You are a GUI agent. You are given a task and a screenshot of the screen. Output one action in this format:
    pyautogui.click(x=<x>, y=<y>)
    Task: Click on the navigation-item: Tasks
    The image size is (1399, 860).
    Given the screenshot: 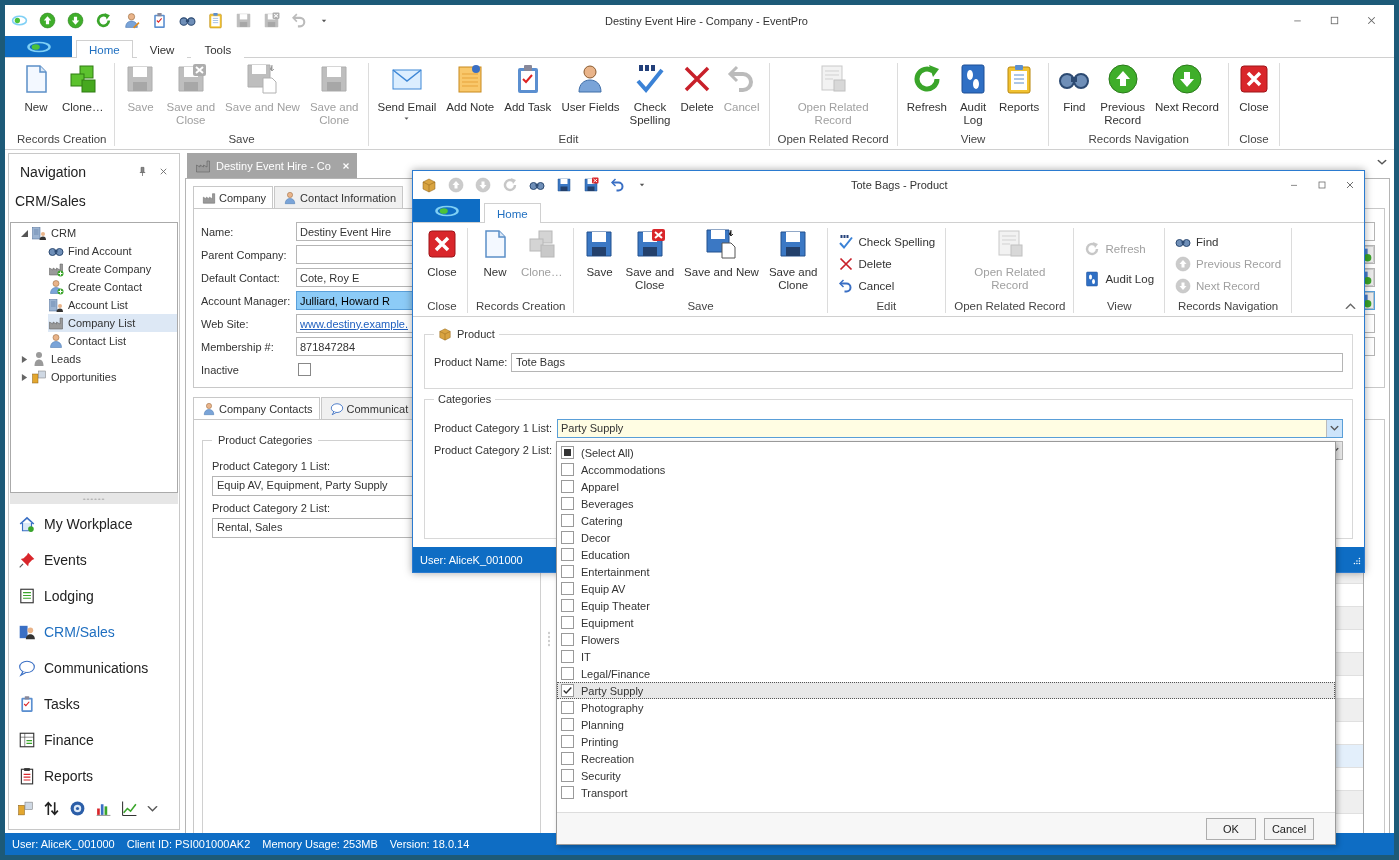 What is the action you would take?
    pyautogui.click(x=94, y=704)
    